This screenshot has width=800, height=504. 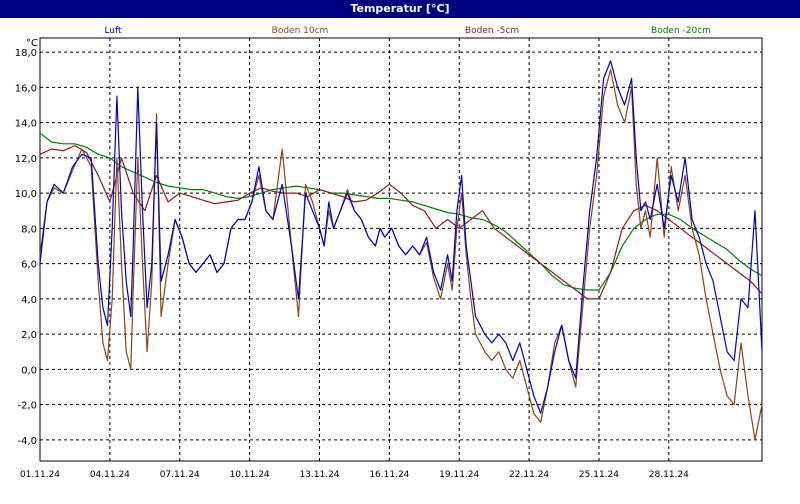 I want to click on x-tick-label: 07.11.24, so click(x=180, y=475).